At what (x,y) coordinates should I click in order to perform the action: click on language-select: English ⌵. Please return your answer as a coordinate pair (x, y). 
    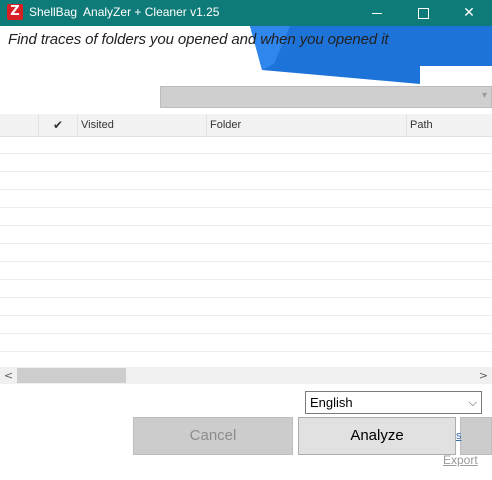
    Looking at the image, I should click on (393, 402).